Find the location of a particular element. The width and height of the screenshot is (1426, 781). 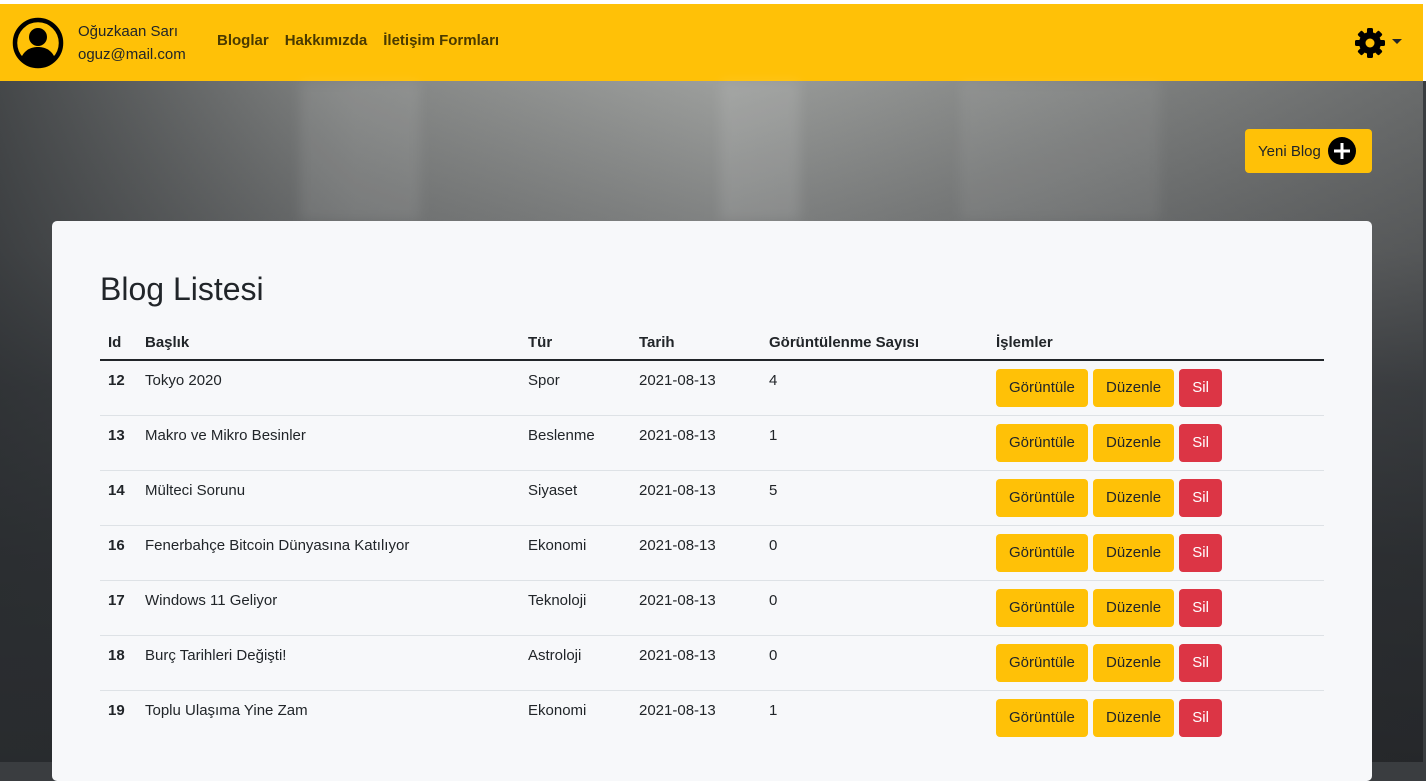

row-id: 17 is located at coordinates (116, 600).